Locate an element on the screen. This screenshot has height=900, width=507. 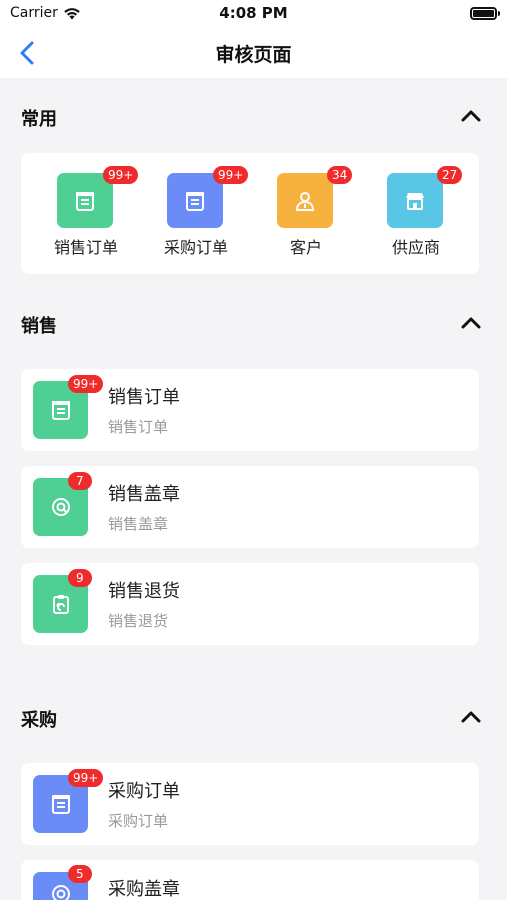
list-item-title: 销售退货 is located at coordinates (144, 591).